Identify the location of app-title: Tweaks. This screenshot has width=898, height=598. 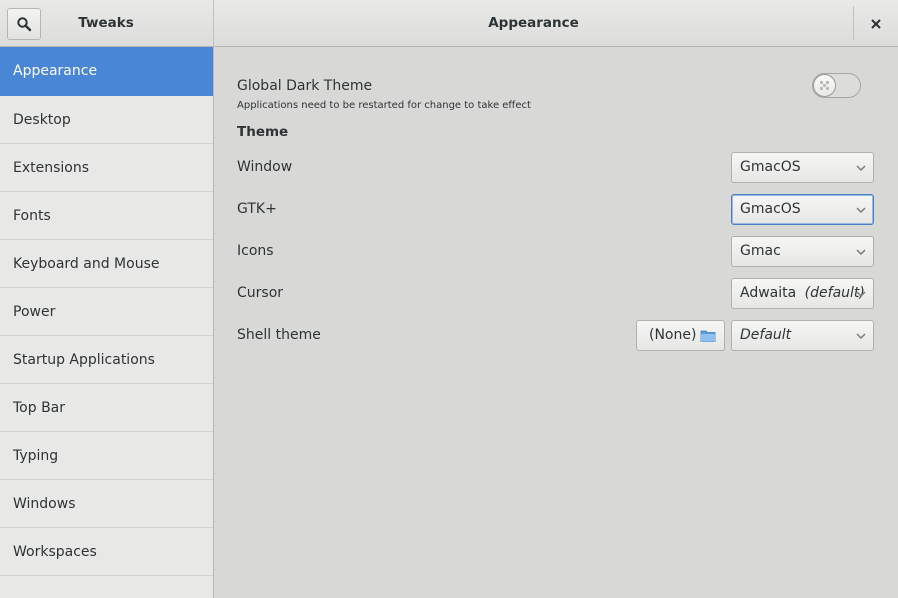
(106, 23).